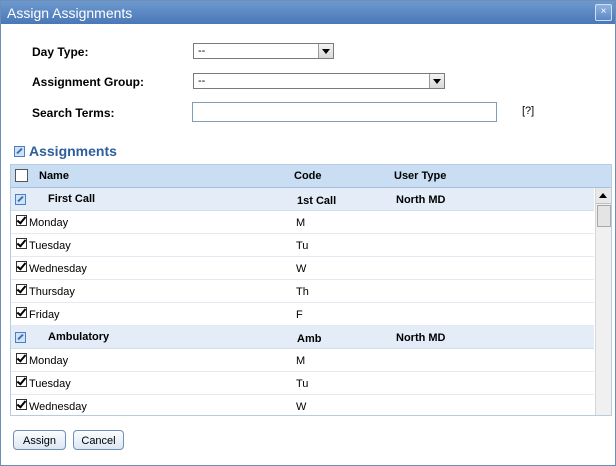  I want to click on select-all-checkbox, so click(21, 175).